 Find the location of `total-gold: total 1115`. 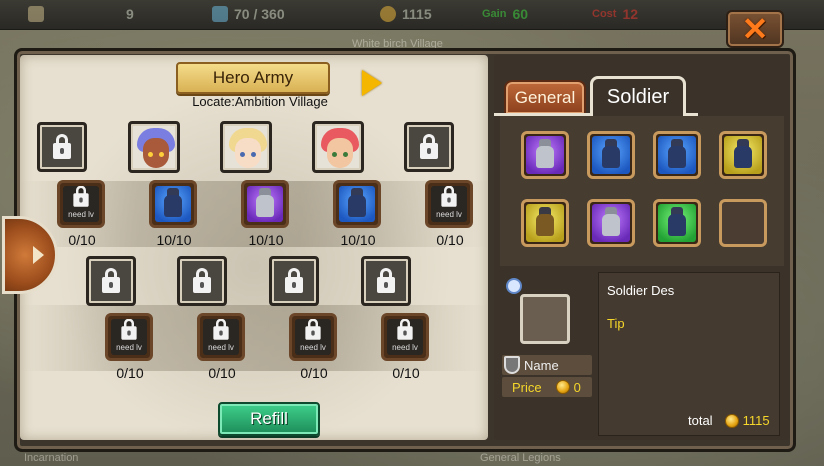

total-gold: total 1115 is located at coordinates (729, 420).